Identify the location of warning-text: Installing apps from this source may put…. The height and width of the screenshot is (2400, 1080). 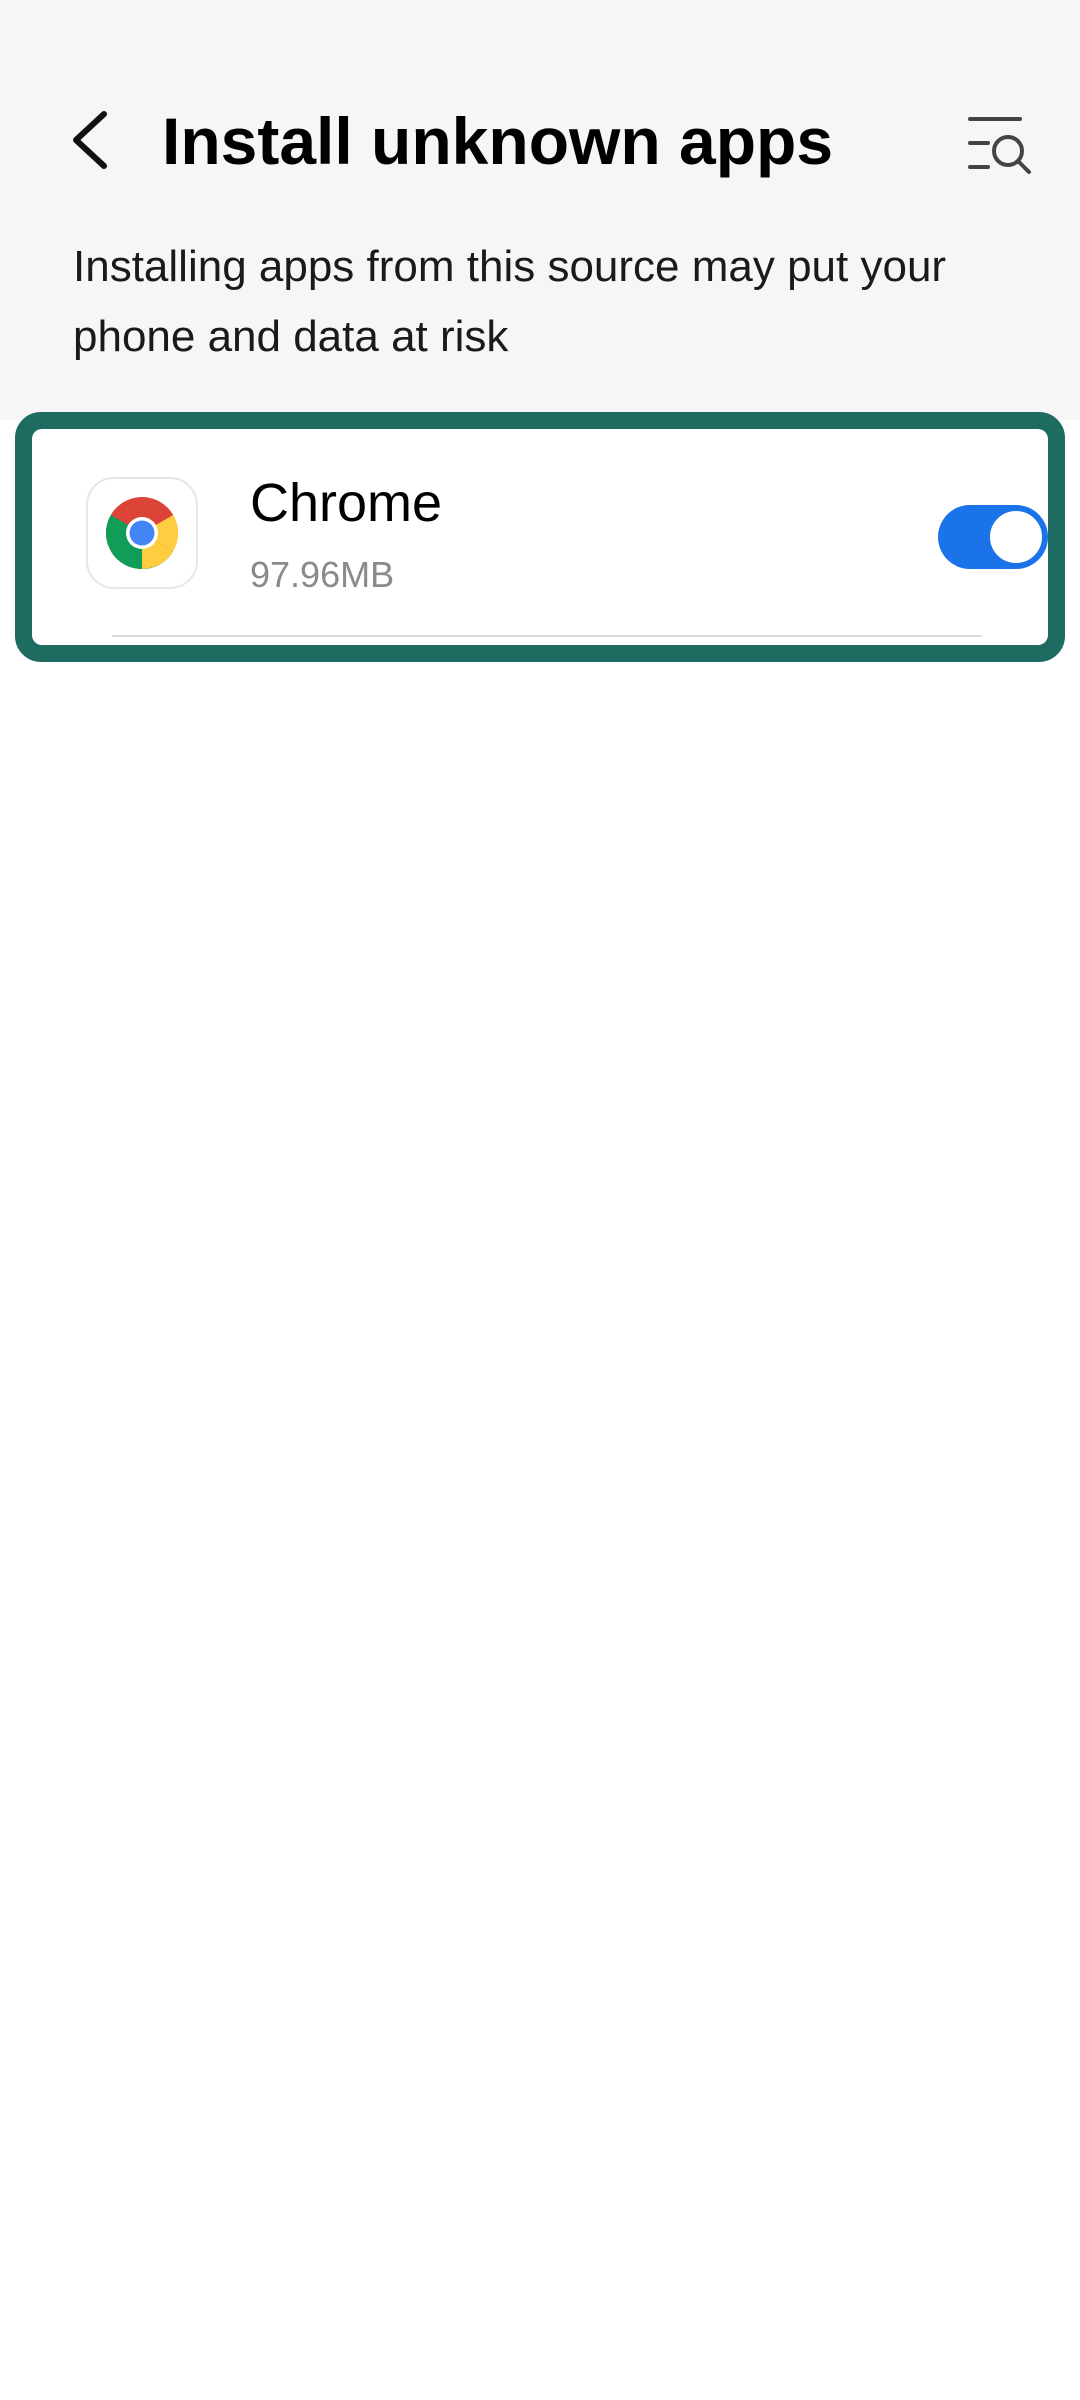
(510, 301).